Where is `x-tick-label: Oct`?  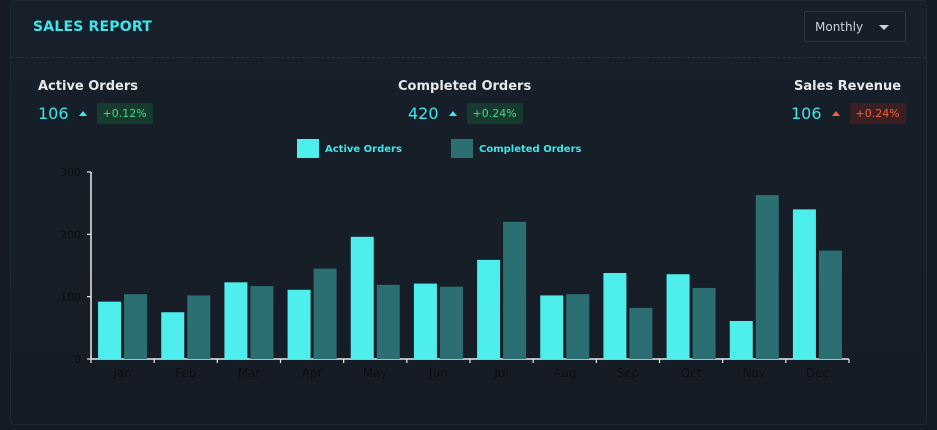
x-tick-label: Oct is located at coordinates (691, 373).